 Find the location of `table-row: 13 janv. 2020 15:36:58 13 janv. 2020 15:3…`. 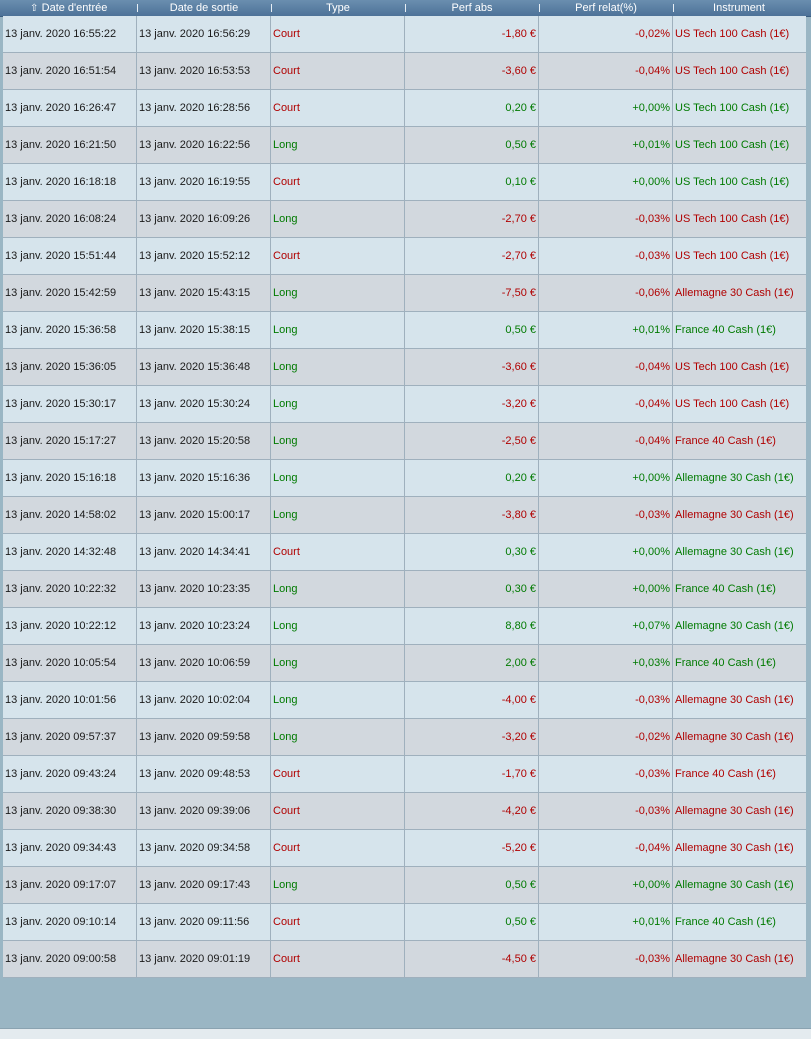

table-row: 13 janv. 2020 15:36:58 13 janv. 2020 15:3… is located at coordinates (404, 330).